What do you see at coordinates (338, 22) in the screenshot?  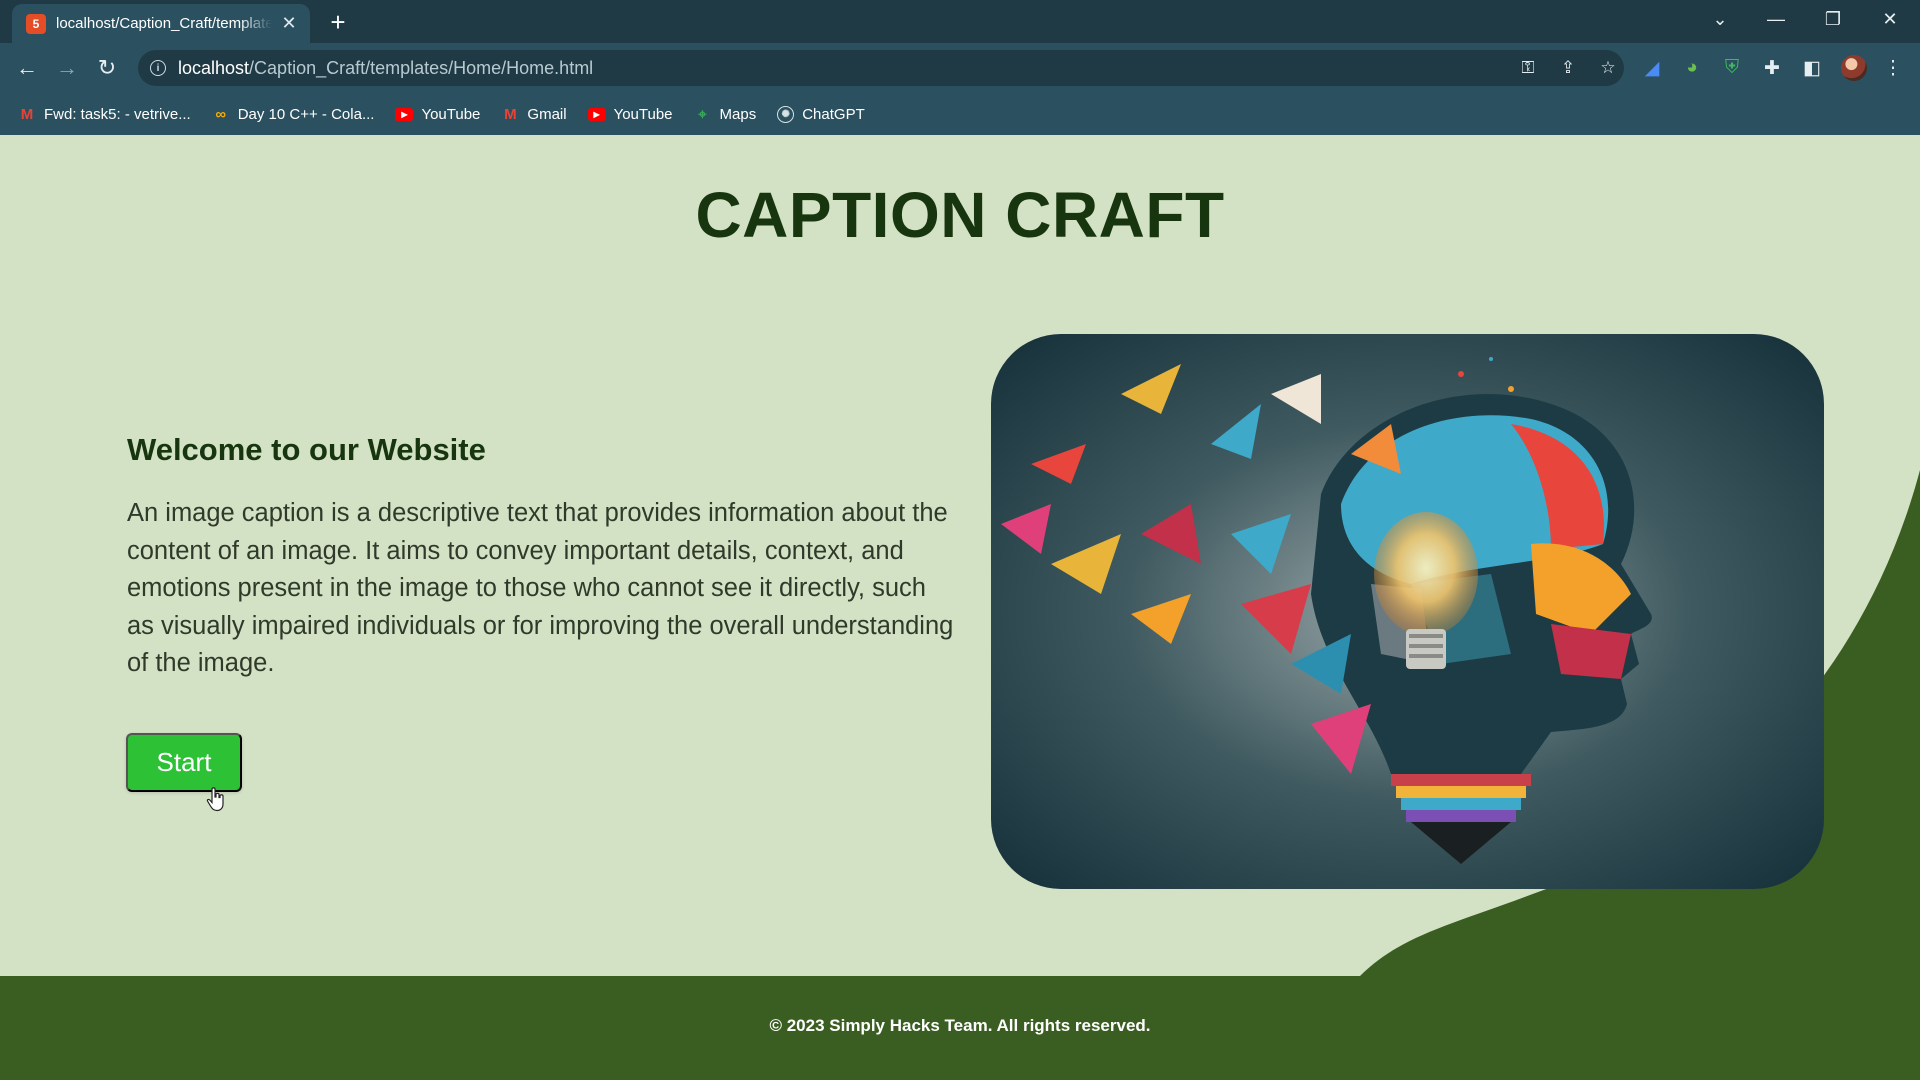 I see `new-tab-plus-icon: +` at bounding box center [338, 22].